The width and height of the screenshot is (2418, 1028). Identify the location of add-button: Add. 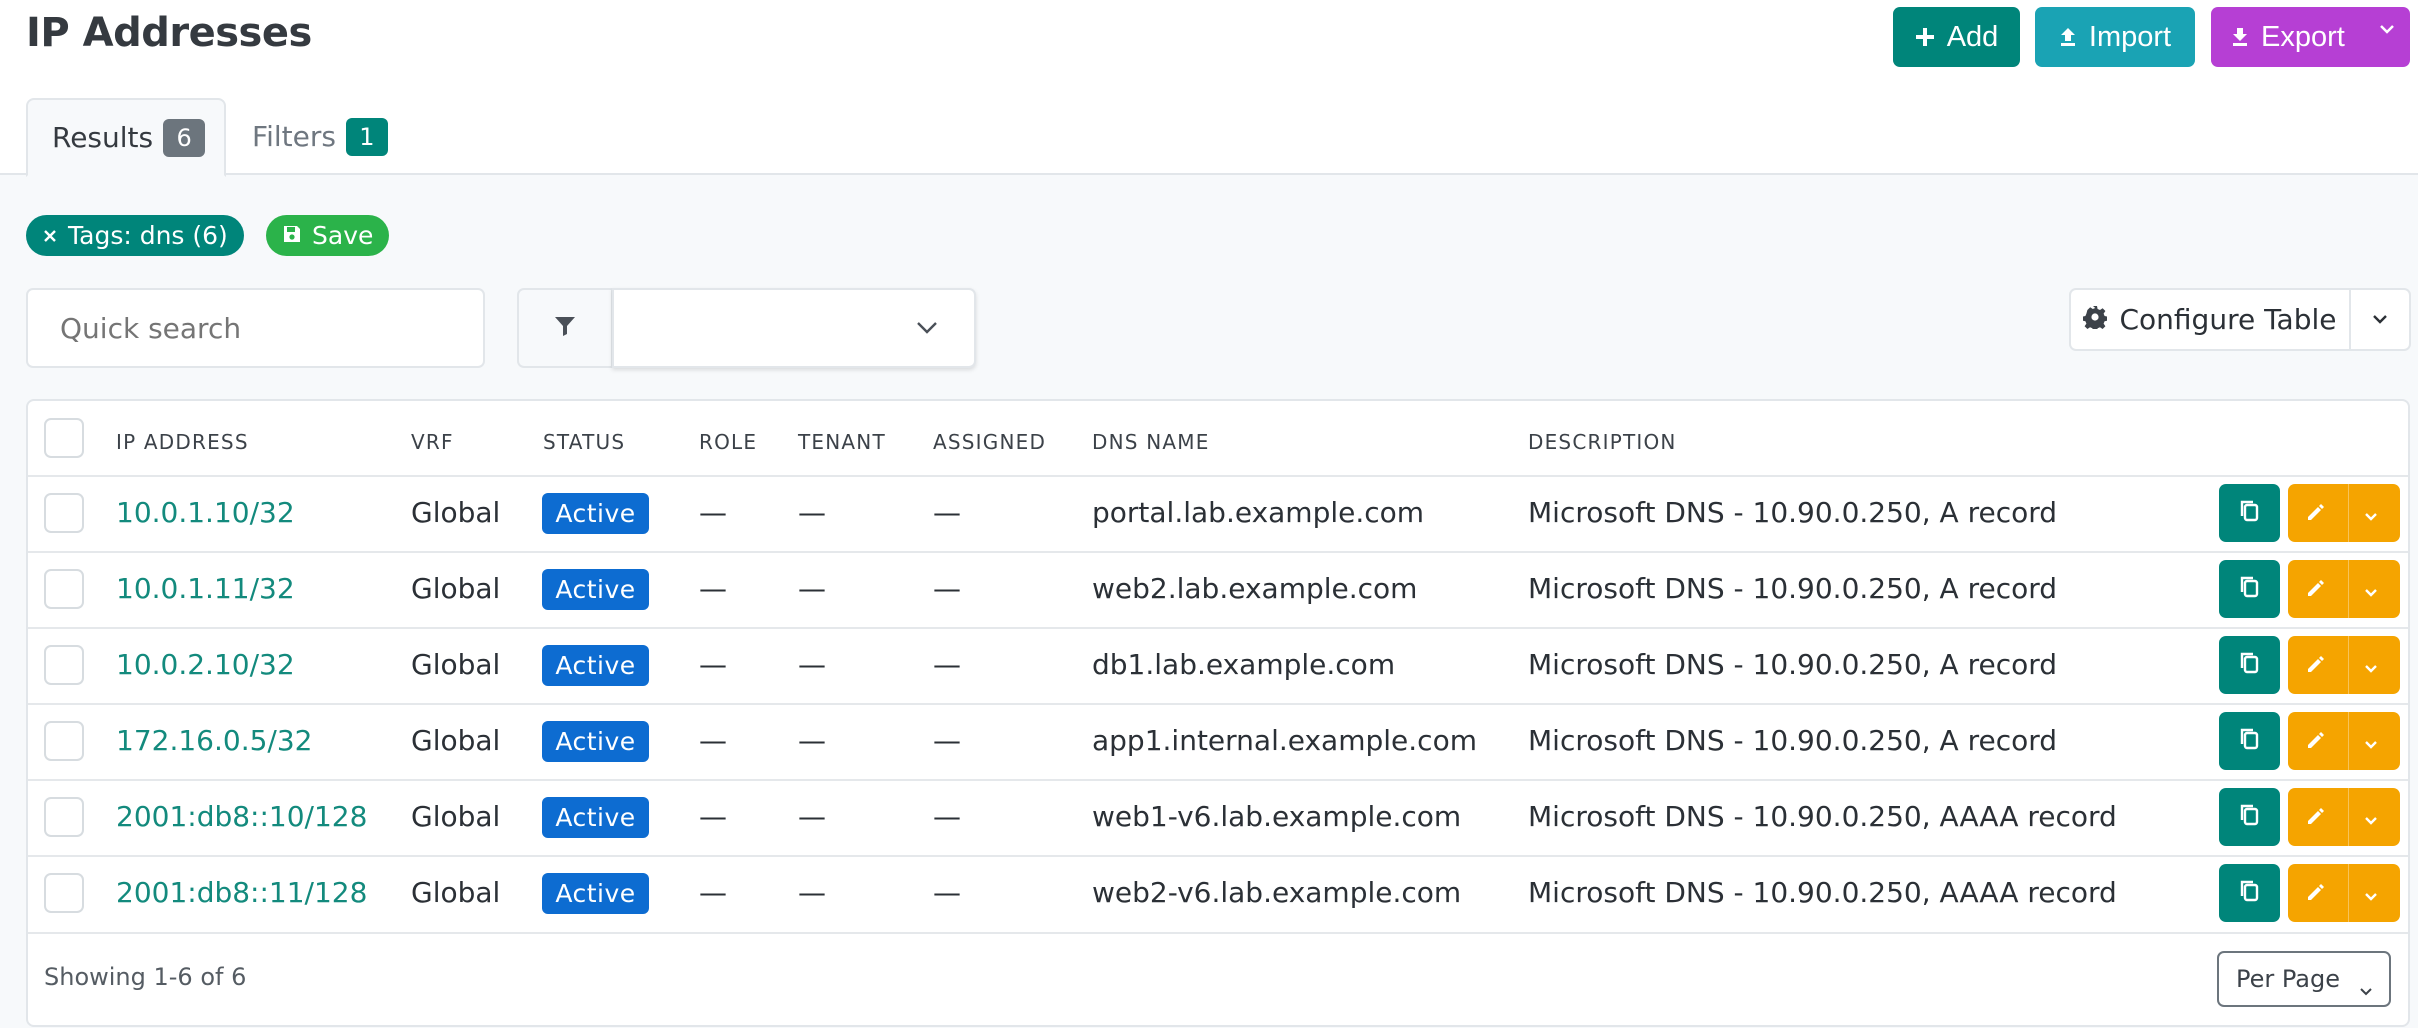
(1956, 37).